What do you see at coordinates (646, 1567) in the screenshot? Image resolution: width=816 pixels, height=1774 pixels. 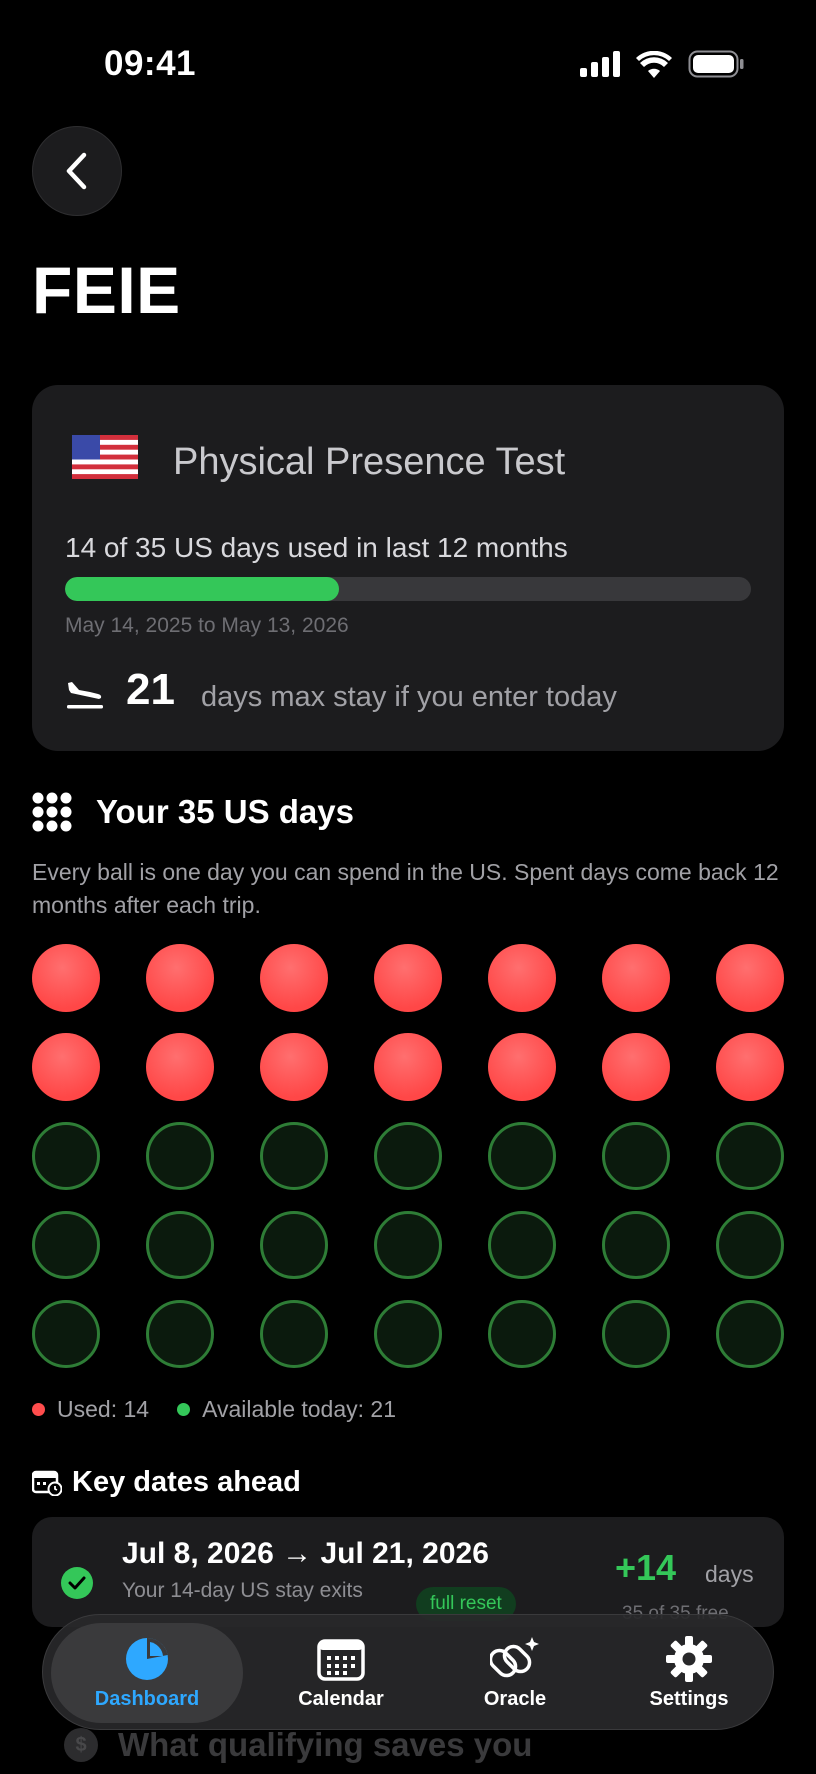 I see `days-delta: +14` at bounding box center [646, 1567].